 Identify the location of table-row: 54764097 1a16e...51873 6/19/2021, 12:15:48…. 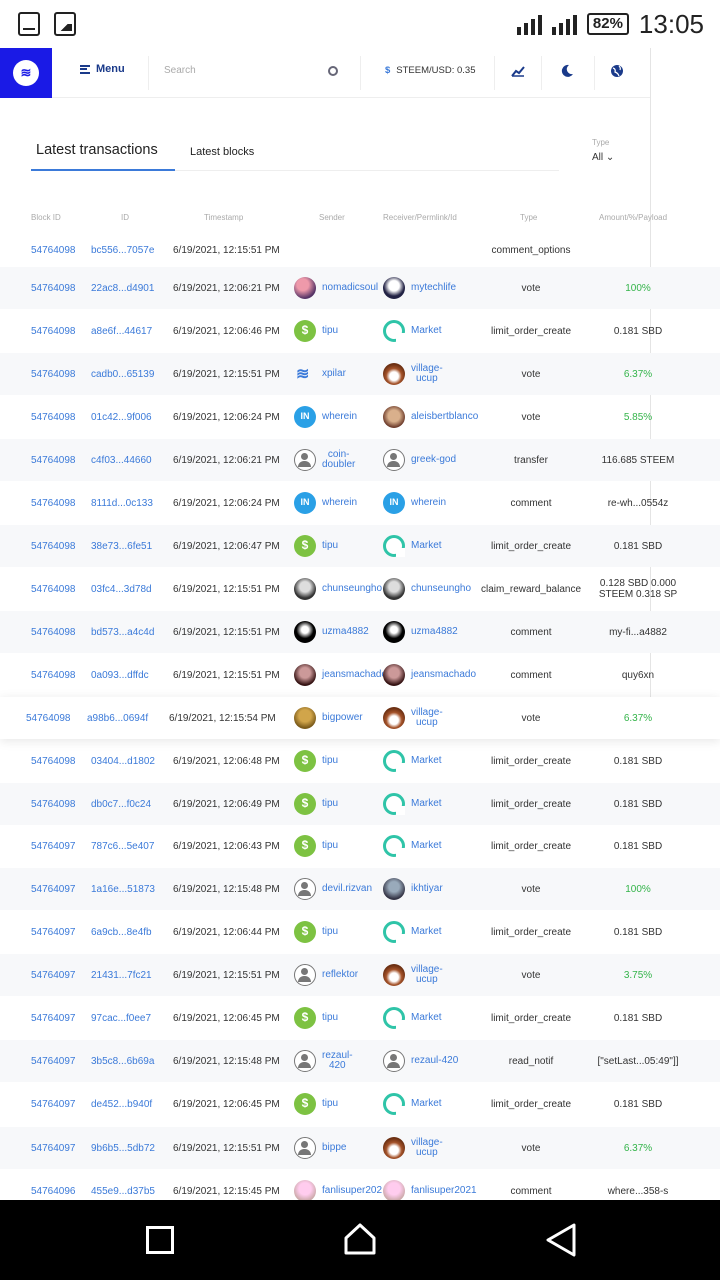
(360, 889).